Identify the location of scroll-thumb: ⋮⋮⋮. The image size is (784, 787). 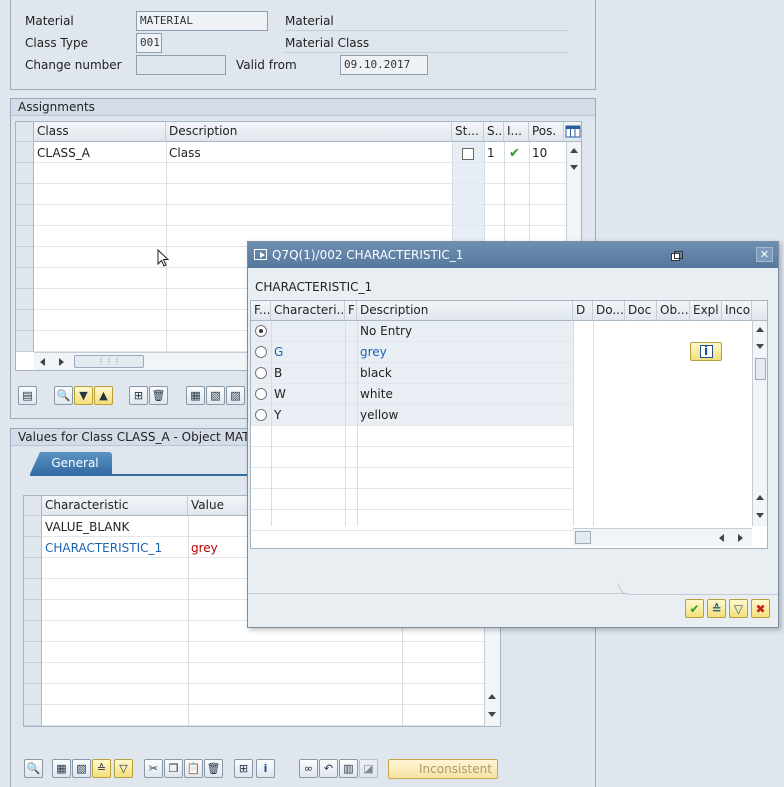
(109, 361).